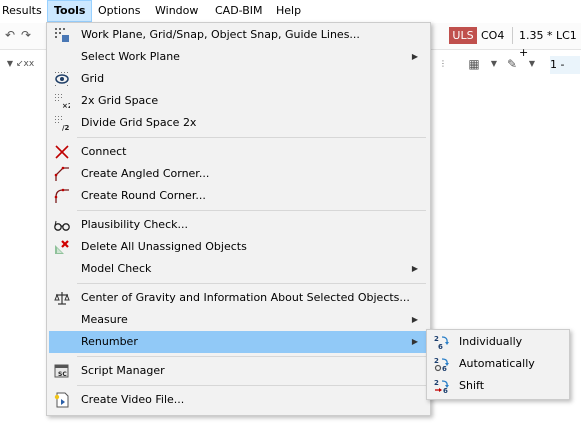 The width and height of the screenshot is (581, 425). I want to click on menu-window: Window, so click(176, 11).